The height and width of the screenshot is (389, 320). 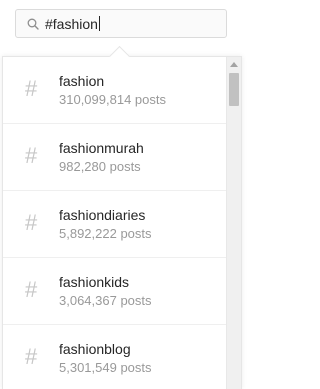 What do you see at coordinates (33, 24) in the screenshot?
I see `search-icon` at bounding box center [33, 24].